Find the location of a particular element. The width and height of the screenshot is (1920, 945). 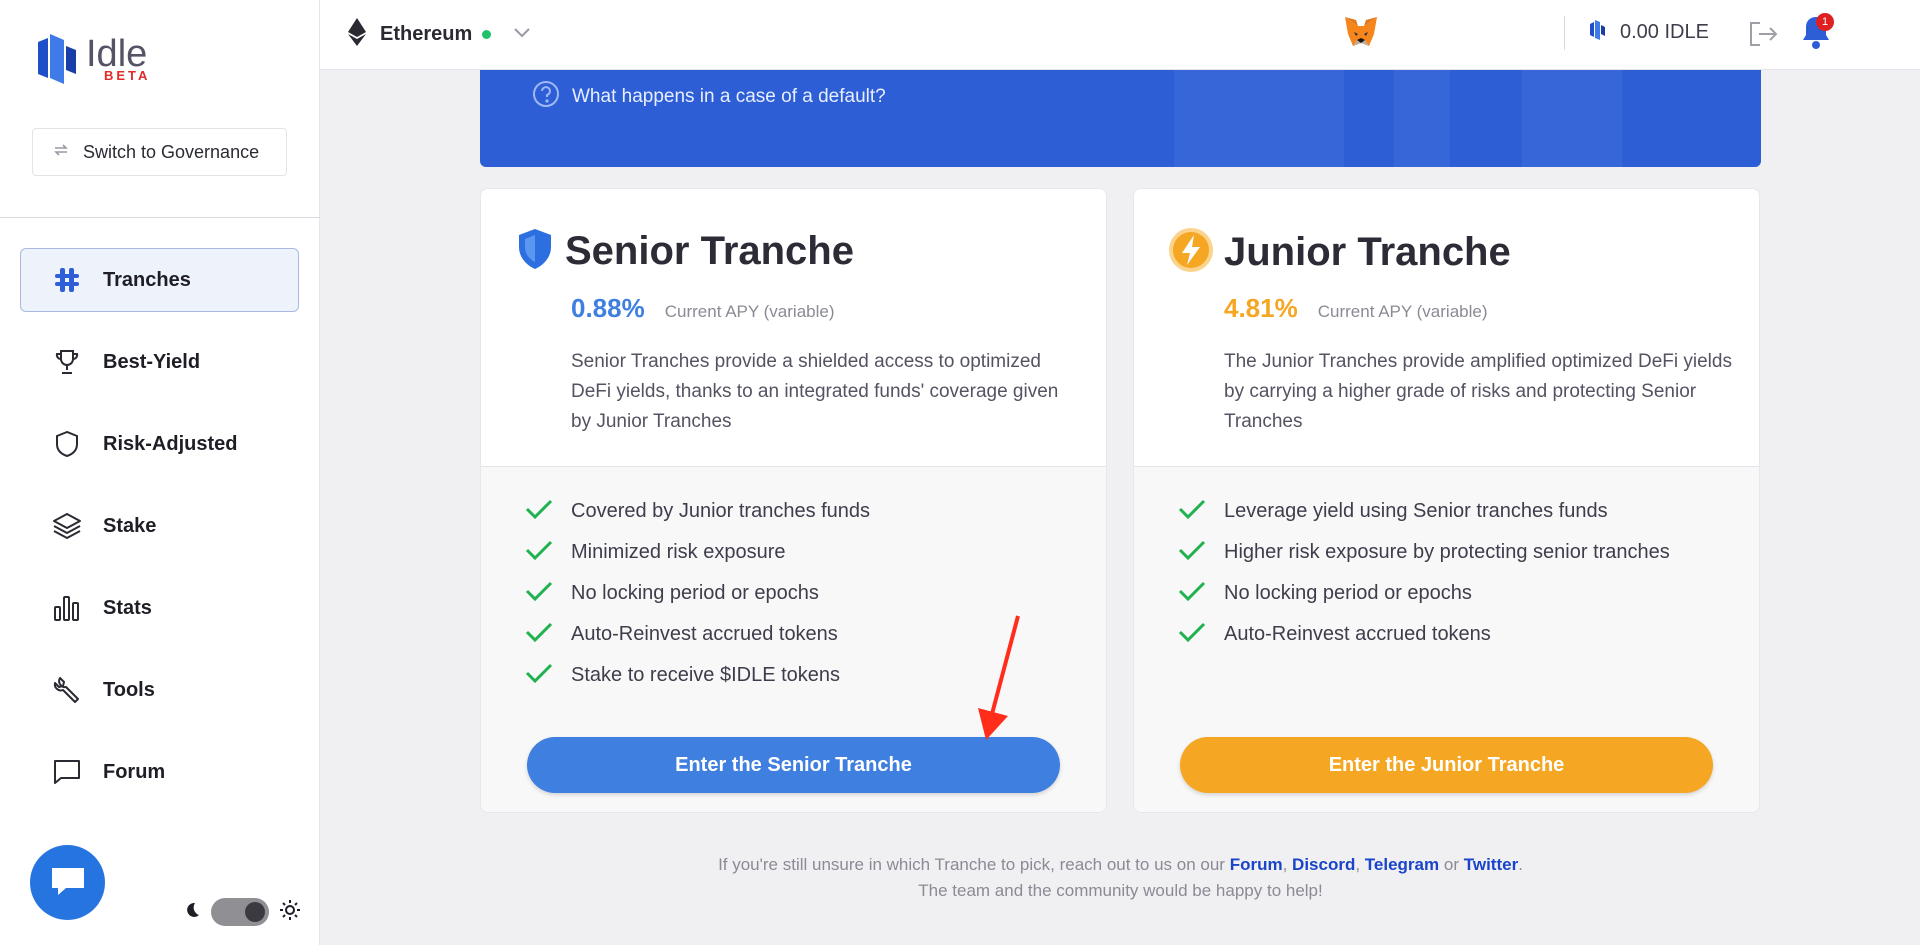

swap-icon is located at coordinates (61, 152).